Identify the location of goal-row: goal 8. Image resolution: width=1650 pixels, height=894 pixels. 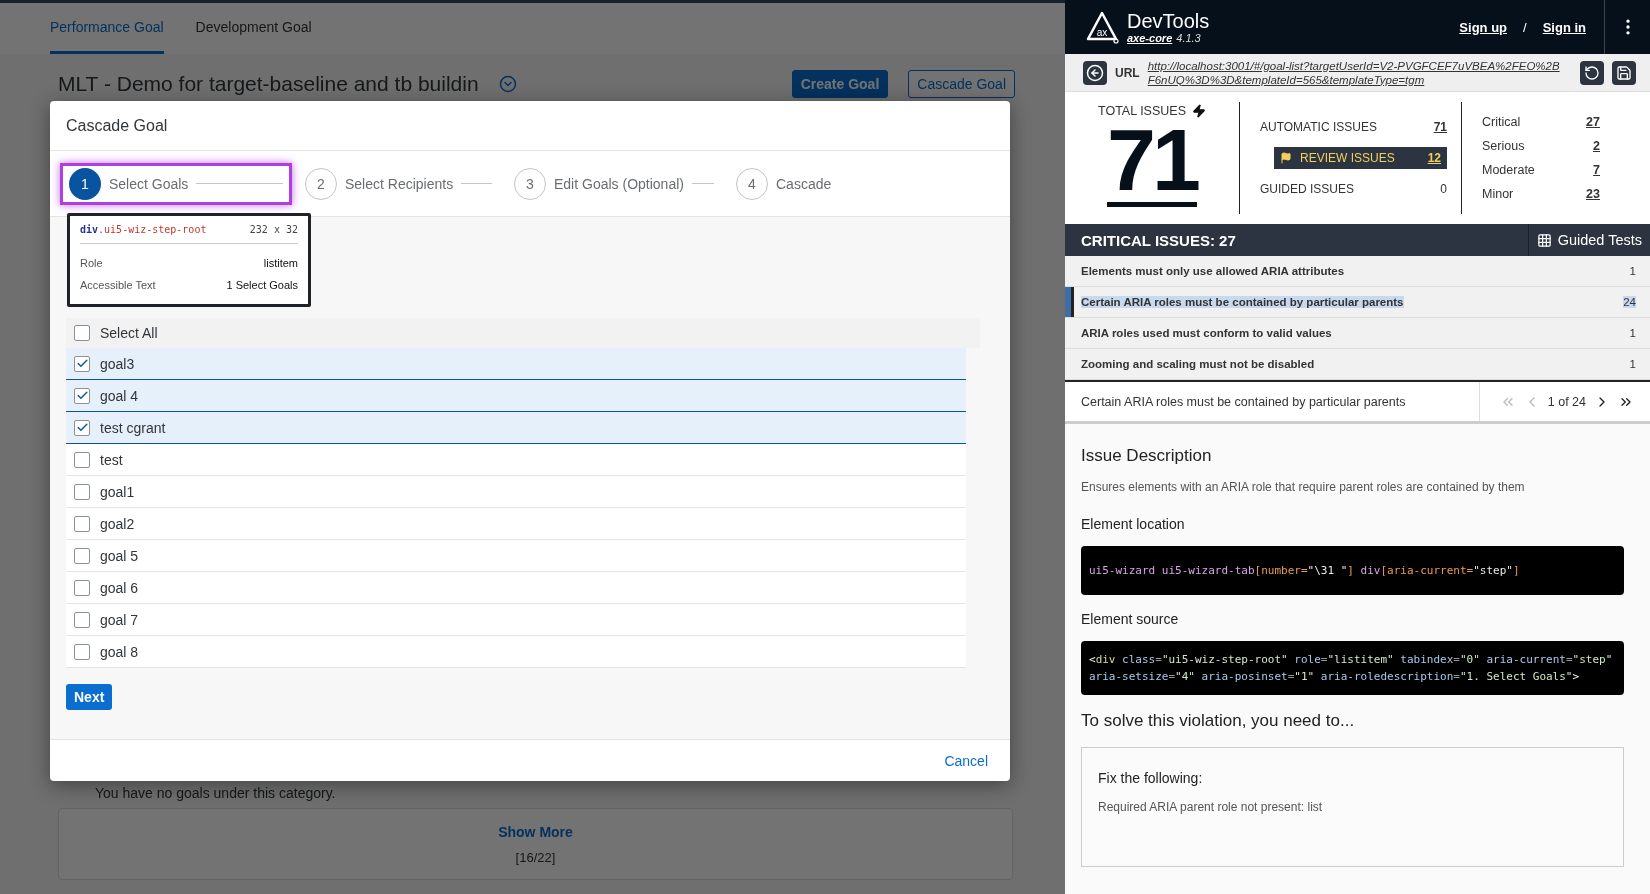
(516, 652).